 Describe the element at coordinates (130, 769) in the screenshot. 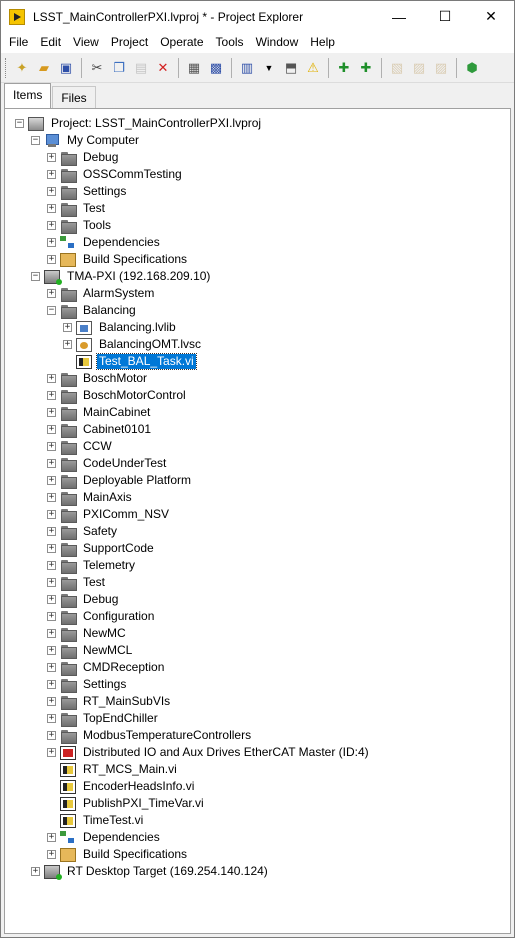

I see `tree-item-label: RT_MCS_Main.vi` at that location.